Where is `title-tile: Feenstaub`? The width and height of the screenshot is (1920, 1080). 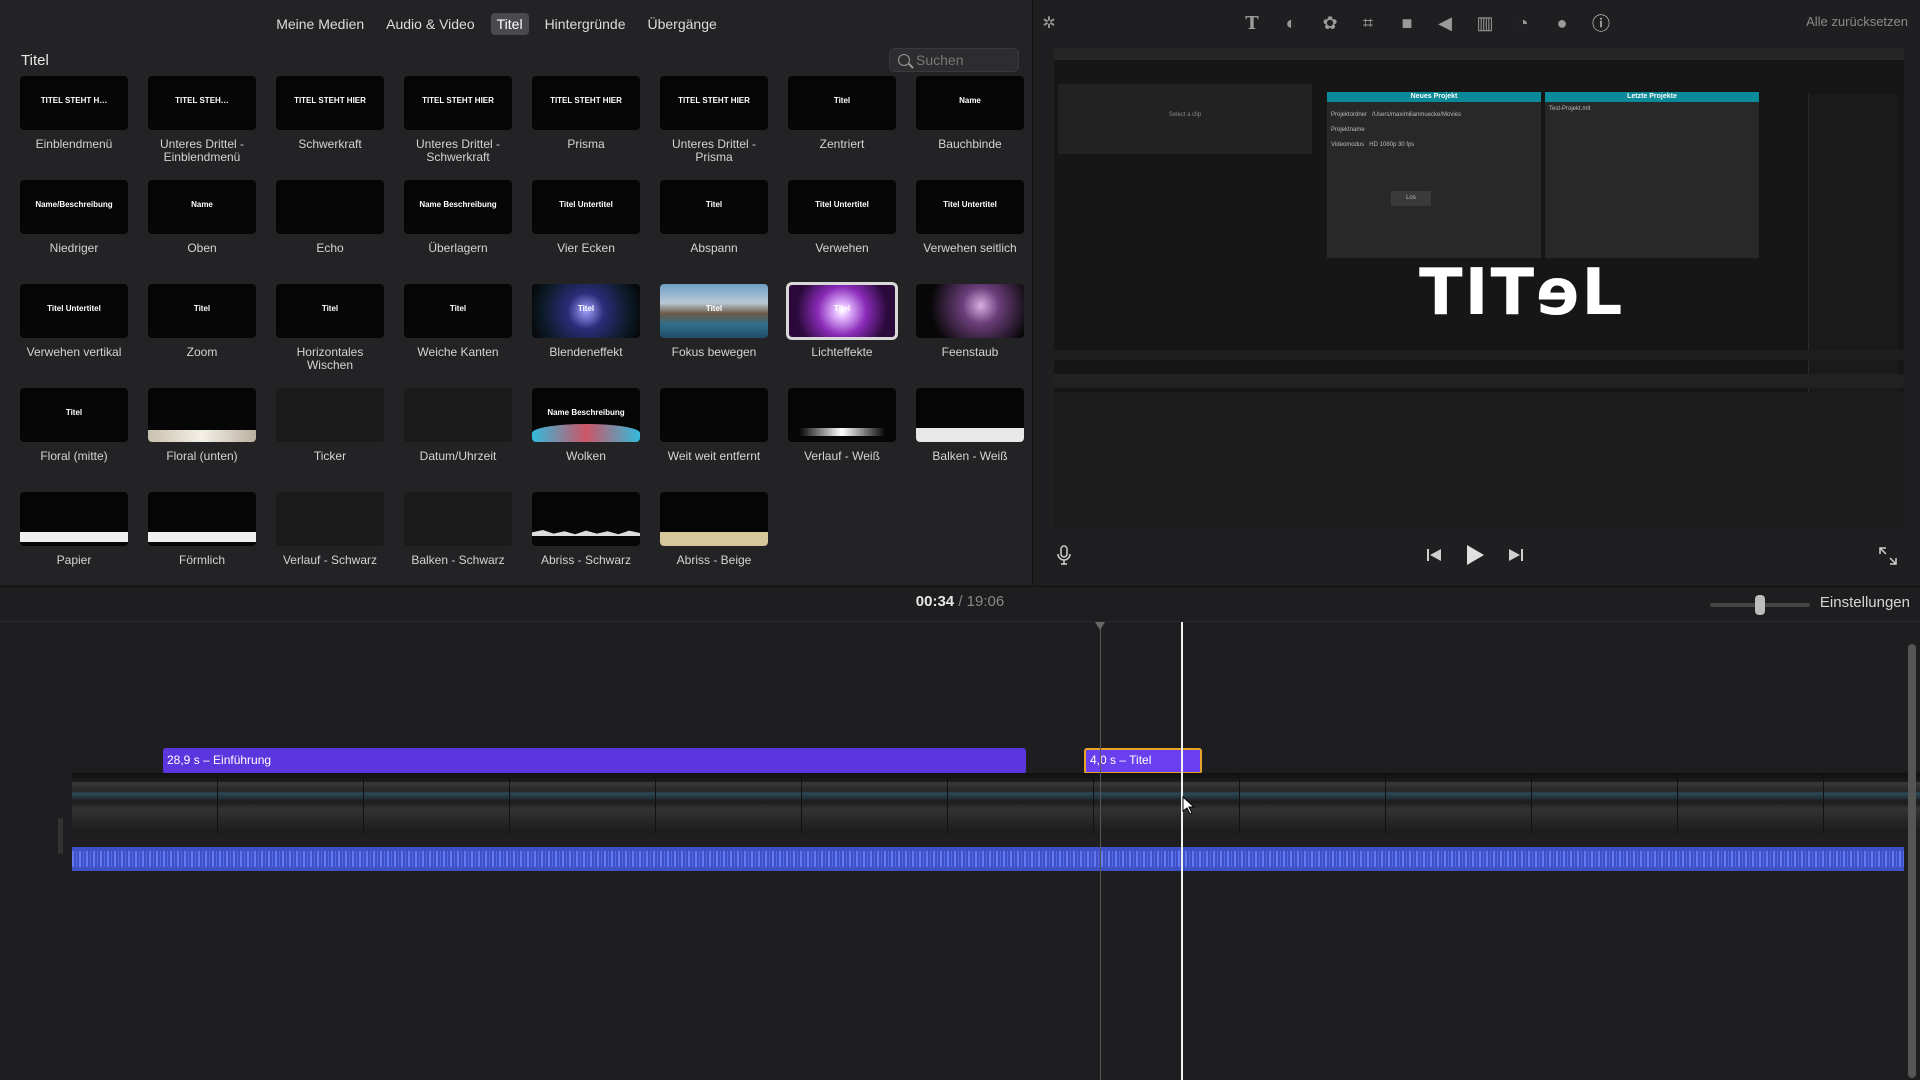 title-tile: Feenstaub is located at coordinates (970, 333).